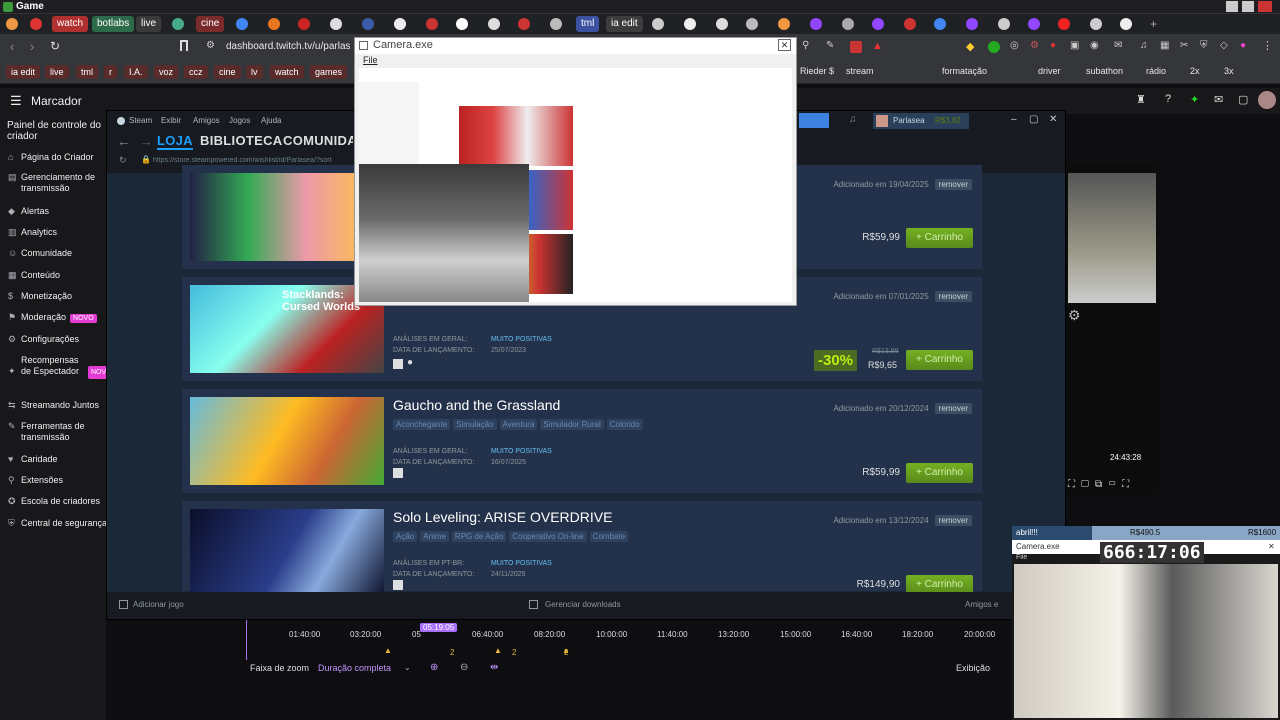 Image resolution: width=1280 pixels, height=720 pixels. Describe the element at coordinates (227, 72) in the screenshot. I see `bookmark-item: cine` at that location.